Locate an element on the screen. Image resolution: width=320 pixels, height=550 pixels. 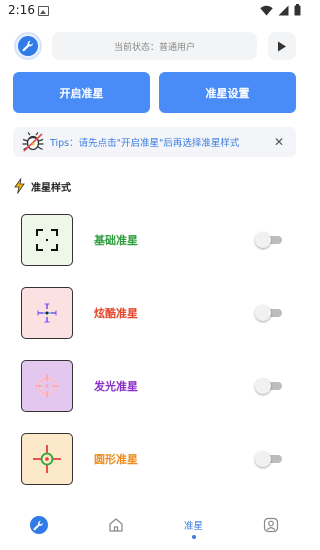
nav-item-crosshair: 准星 is located at coordinates (193, 525).